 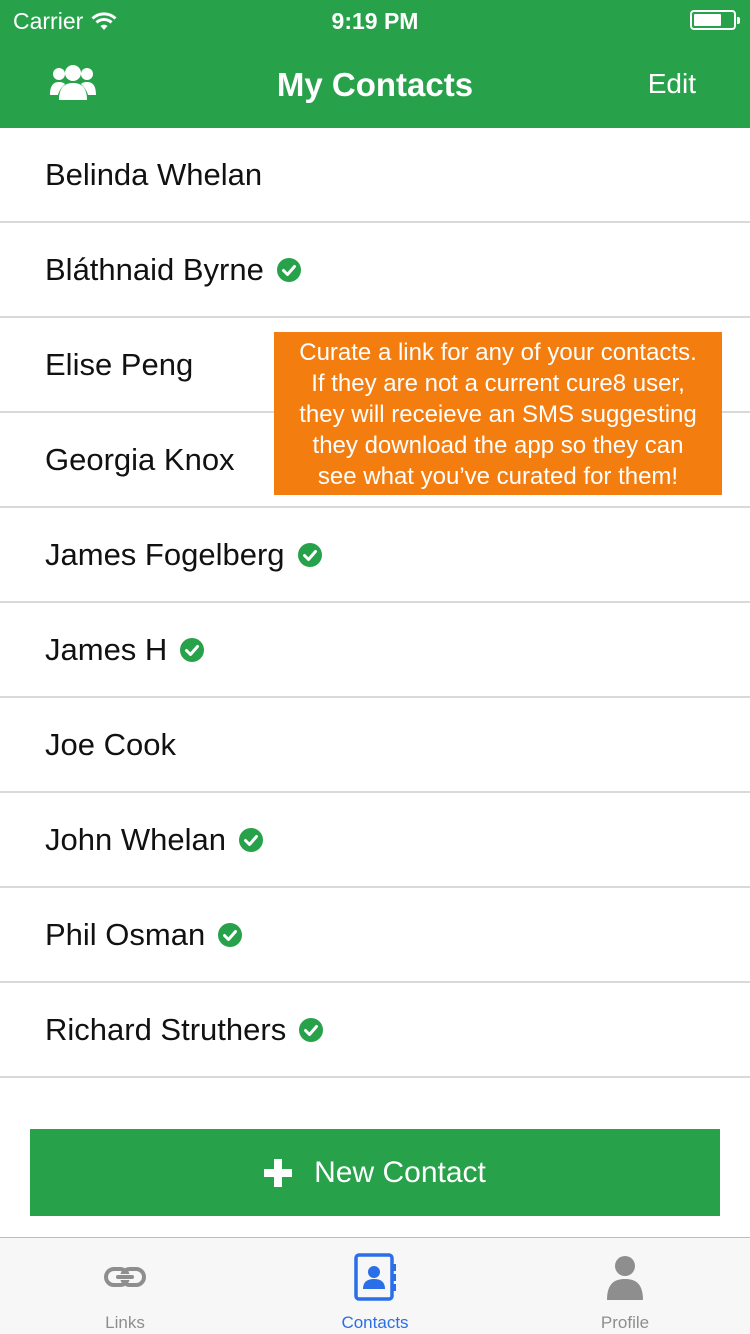 I want to click on contact-name: Belinda Whelan, so click(x=154, y=174).